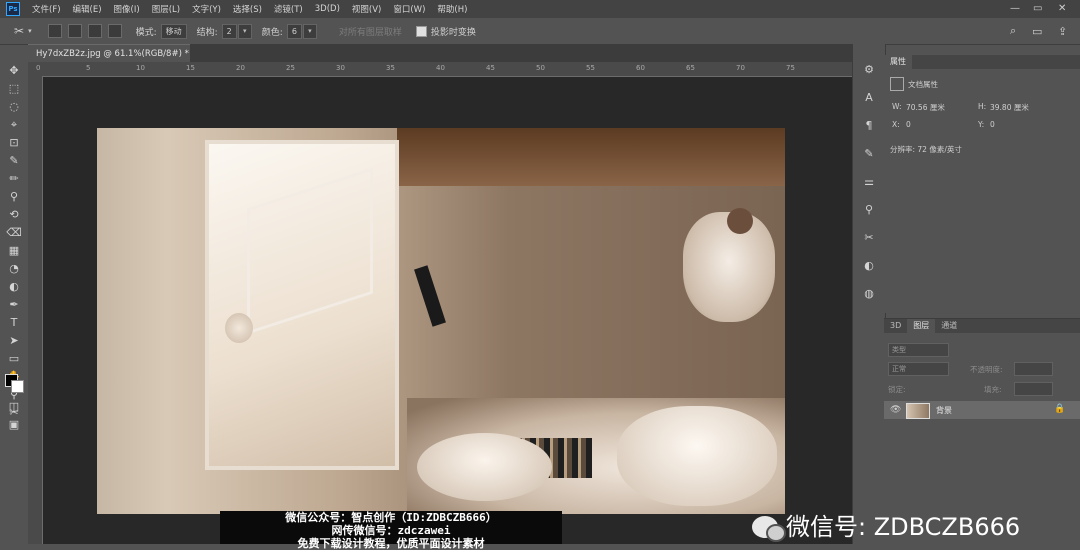 The width and height of the screenshot is (1080, 550). I want to click on close-window-button: ✕, so click(1062, 8).